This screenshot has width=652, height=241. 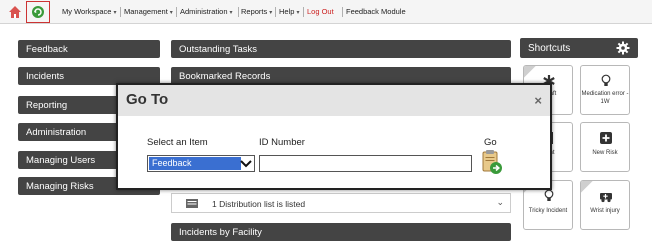 I want to click on menu-my-workspace: My Workspace ▾, so click(x=89, y=11).